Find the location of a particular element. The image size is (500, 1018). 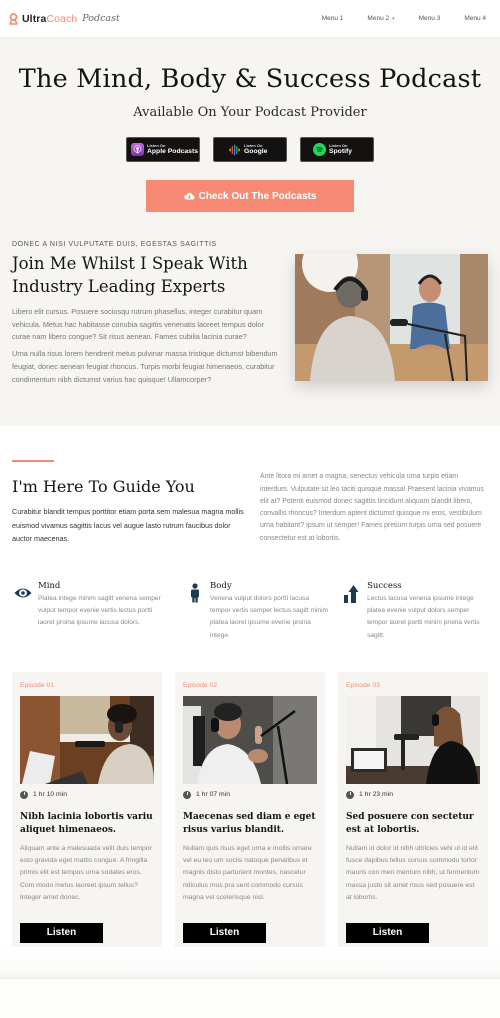

nav-label: Menu 1 is located at coordinates (332, 18).